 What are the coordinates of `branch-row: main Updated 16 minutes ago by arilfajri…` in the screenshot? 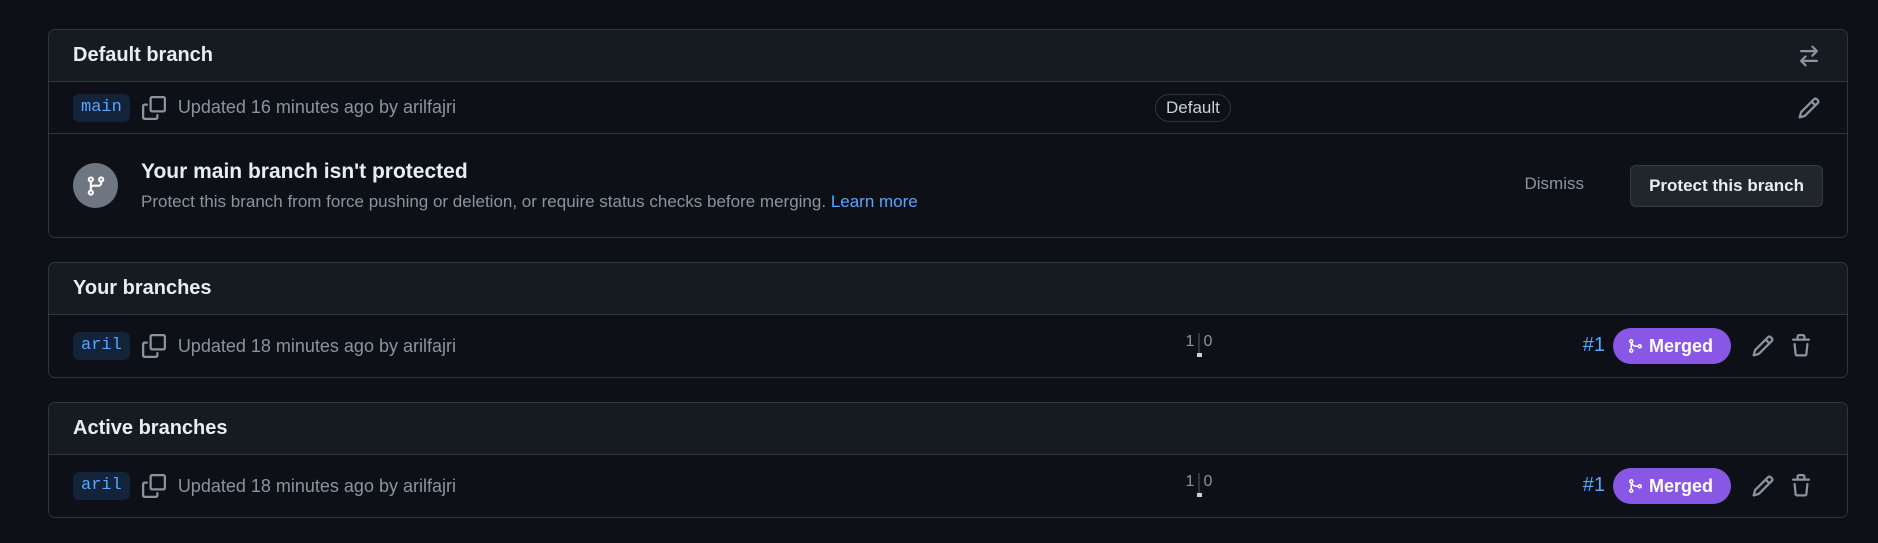 It's located at (948, 108).